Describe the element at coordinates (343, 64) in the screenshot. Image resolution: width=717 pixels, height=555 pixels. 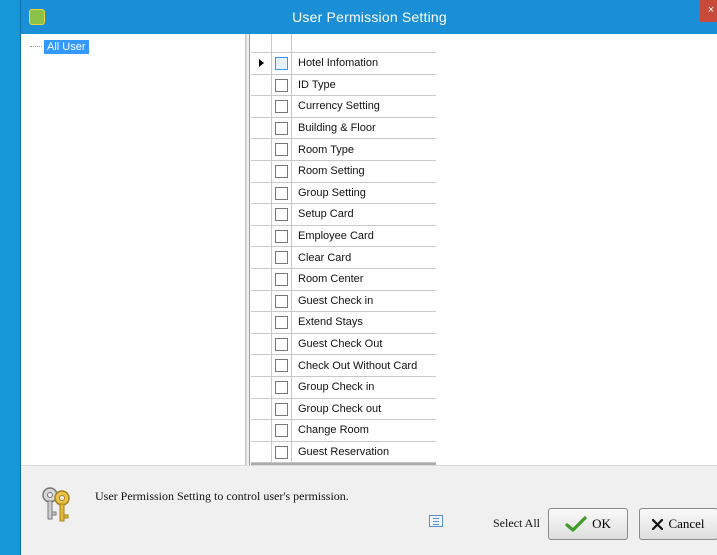
I see `permission-row: Hotel Infomation` at that location.